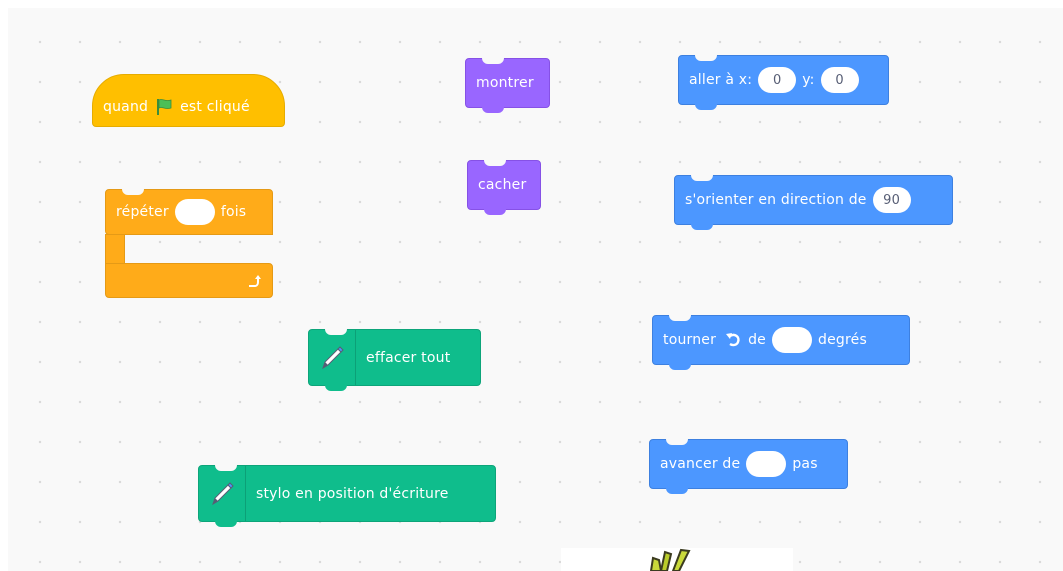 The width and height of the screenshot is (1063, 571). I want to click on goto-y-label: y:, so click(808, 80).